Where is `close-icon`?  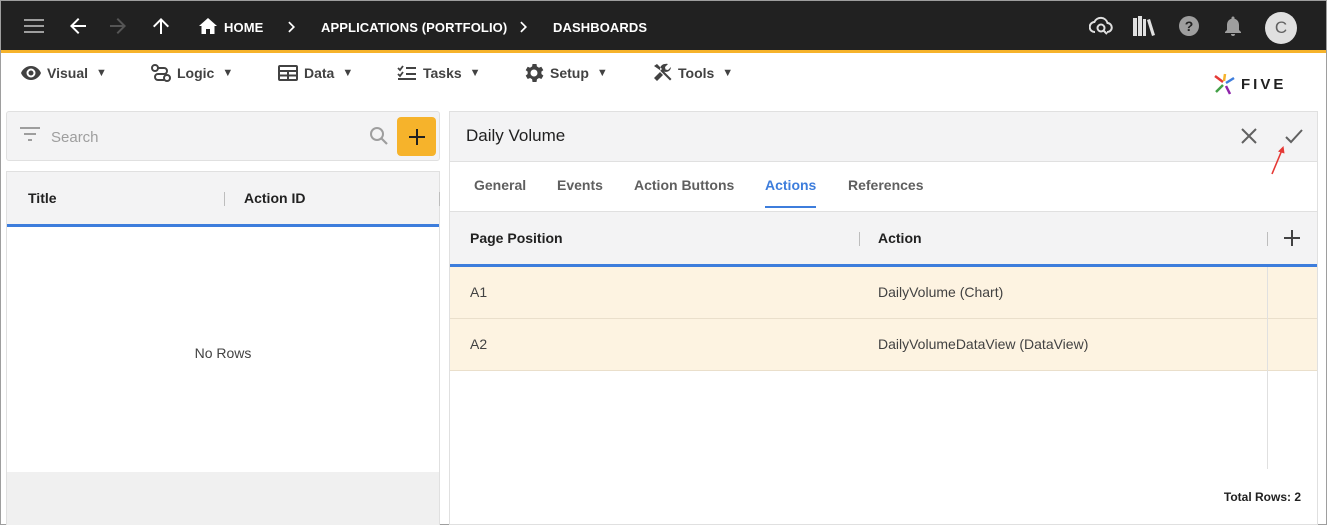
close-icon is located at coordinates (1249, 138).